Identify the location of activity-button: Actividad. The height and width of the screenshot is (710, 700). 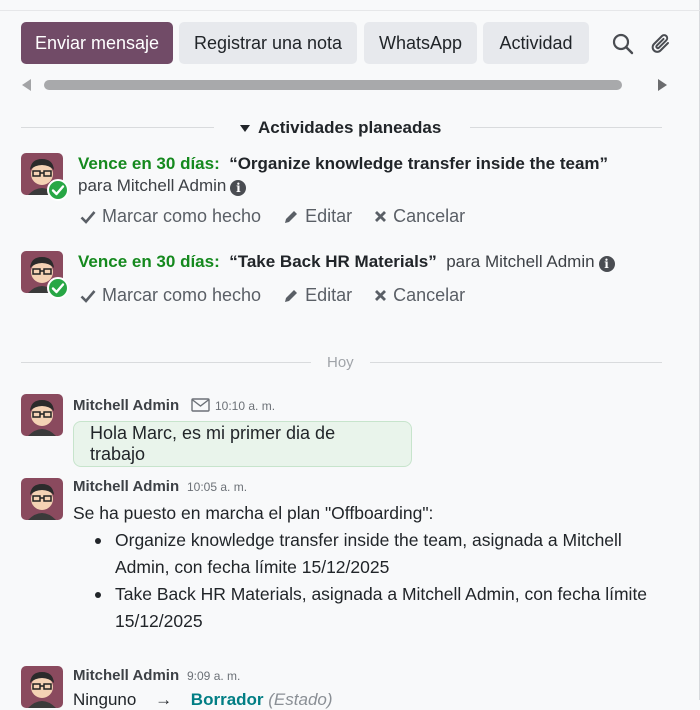
(536, 43).